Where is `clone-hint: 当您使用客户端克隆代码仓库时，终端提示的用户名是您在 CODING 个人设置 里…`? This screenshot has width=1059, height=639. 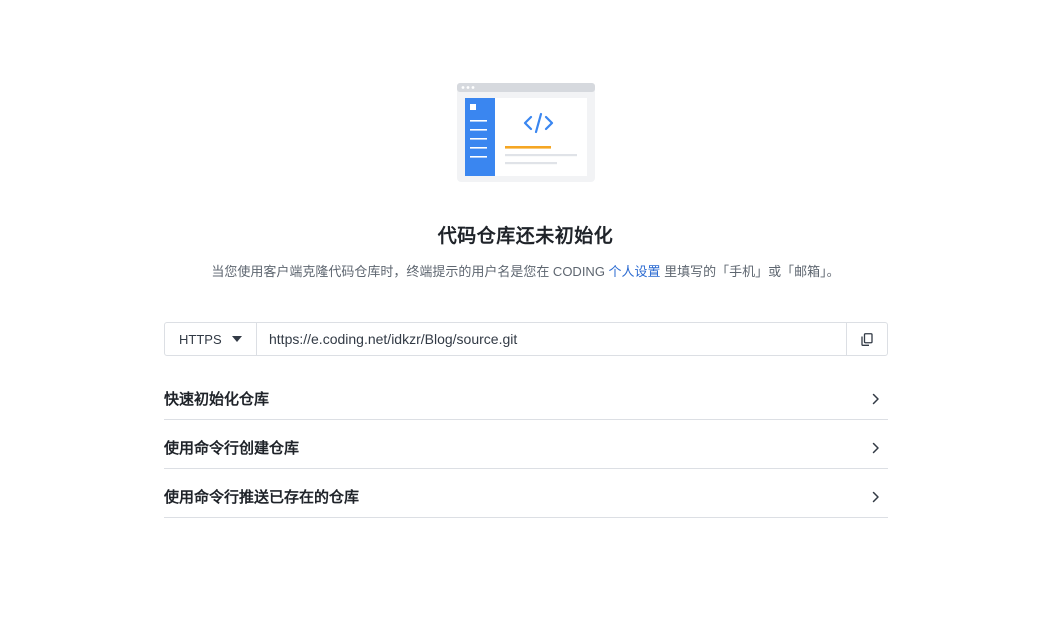 clone-hint: 当您使用客户端克隆代码仓库时，终端提示的用户名是您在 CODING 个人设置 里… is located at coordinates (525, 272).